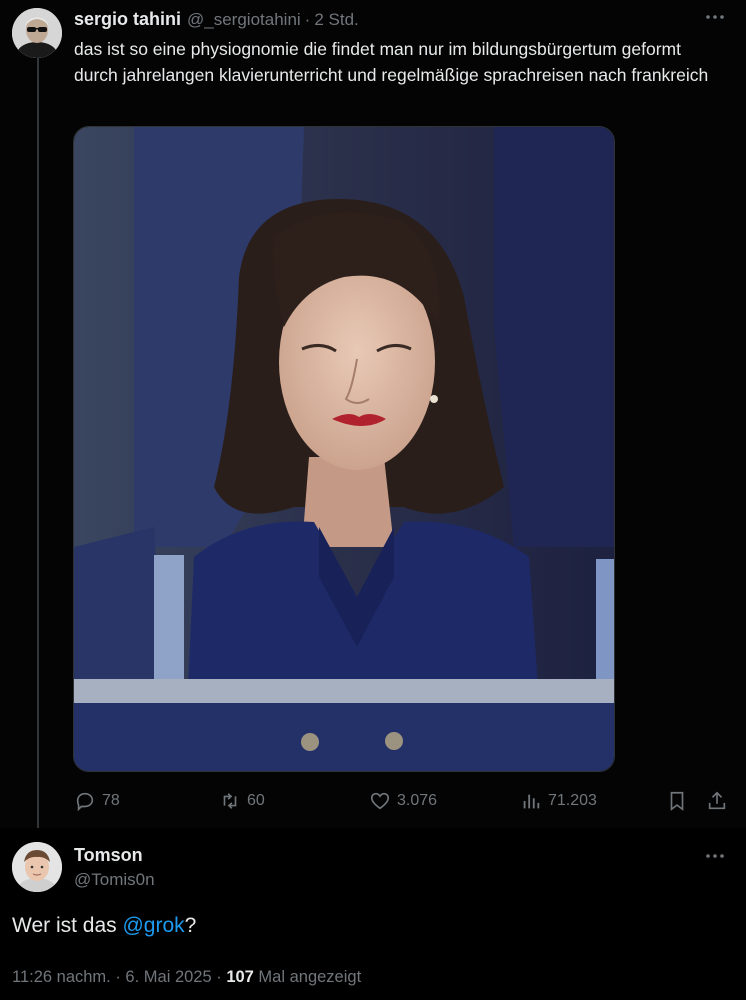 The image size is (746, 1000). What do you see at coordinates (380, 801) in the screenshot?
I see `like-icon` at bounding box center [380, 801].